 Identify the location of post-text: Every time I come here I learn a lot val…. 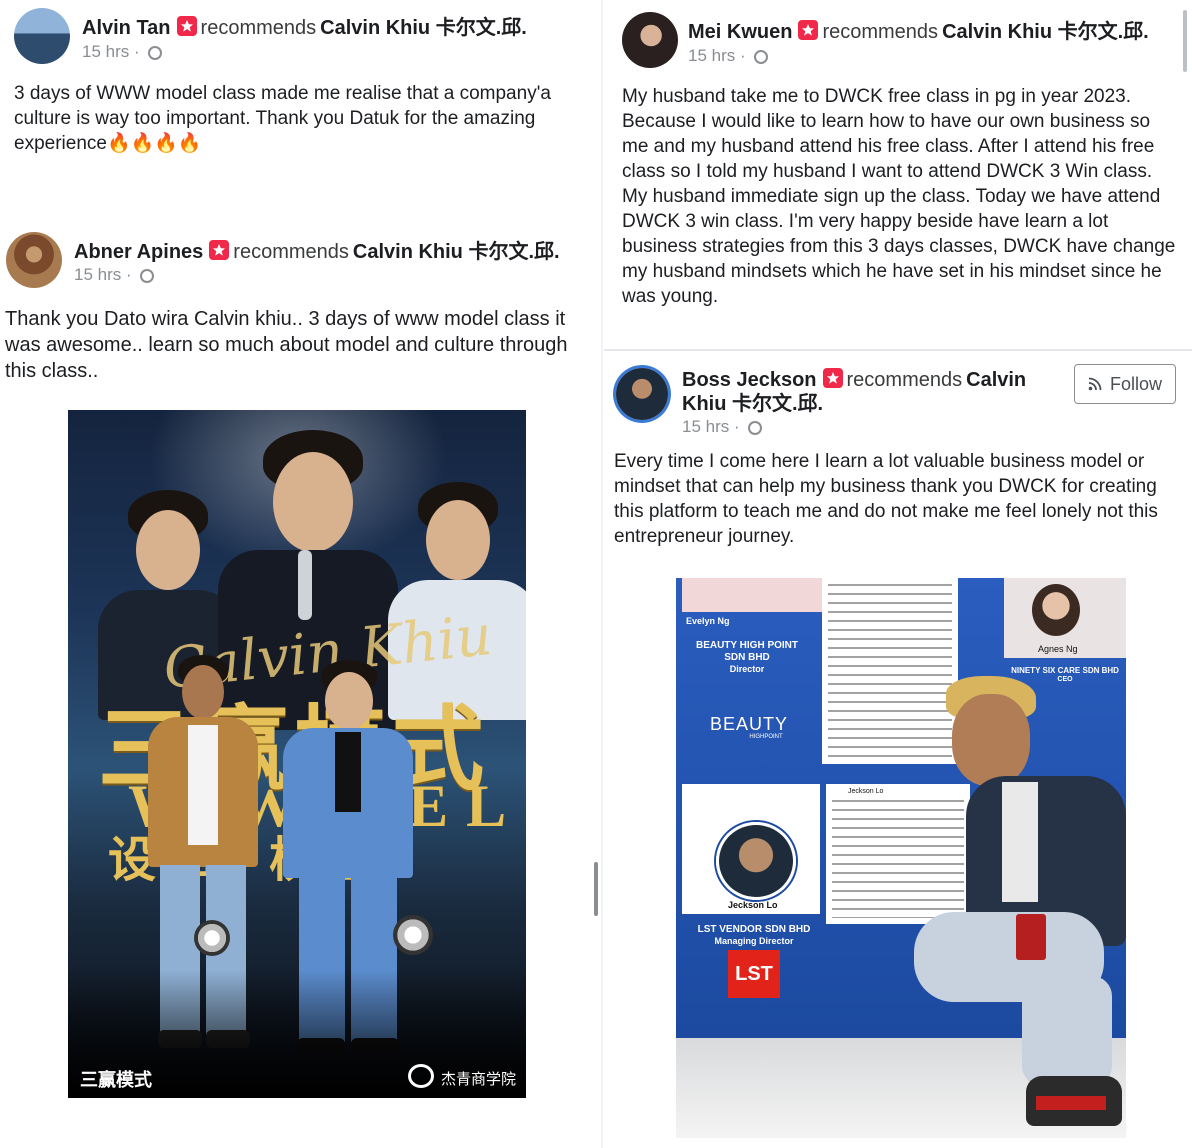
(886, 499).